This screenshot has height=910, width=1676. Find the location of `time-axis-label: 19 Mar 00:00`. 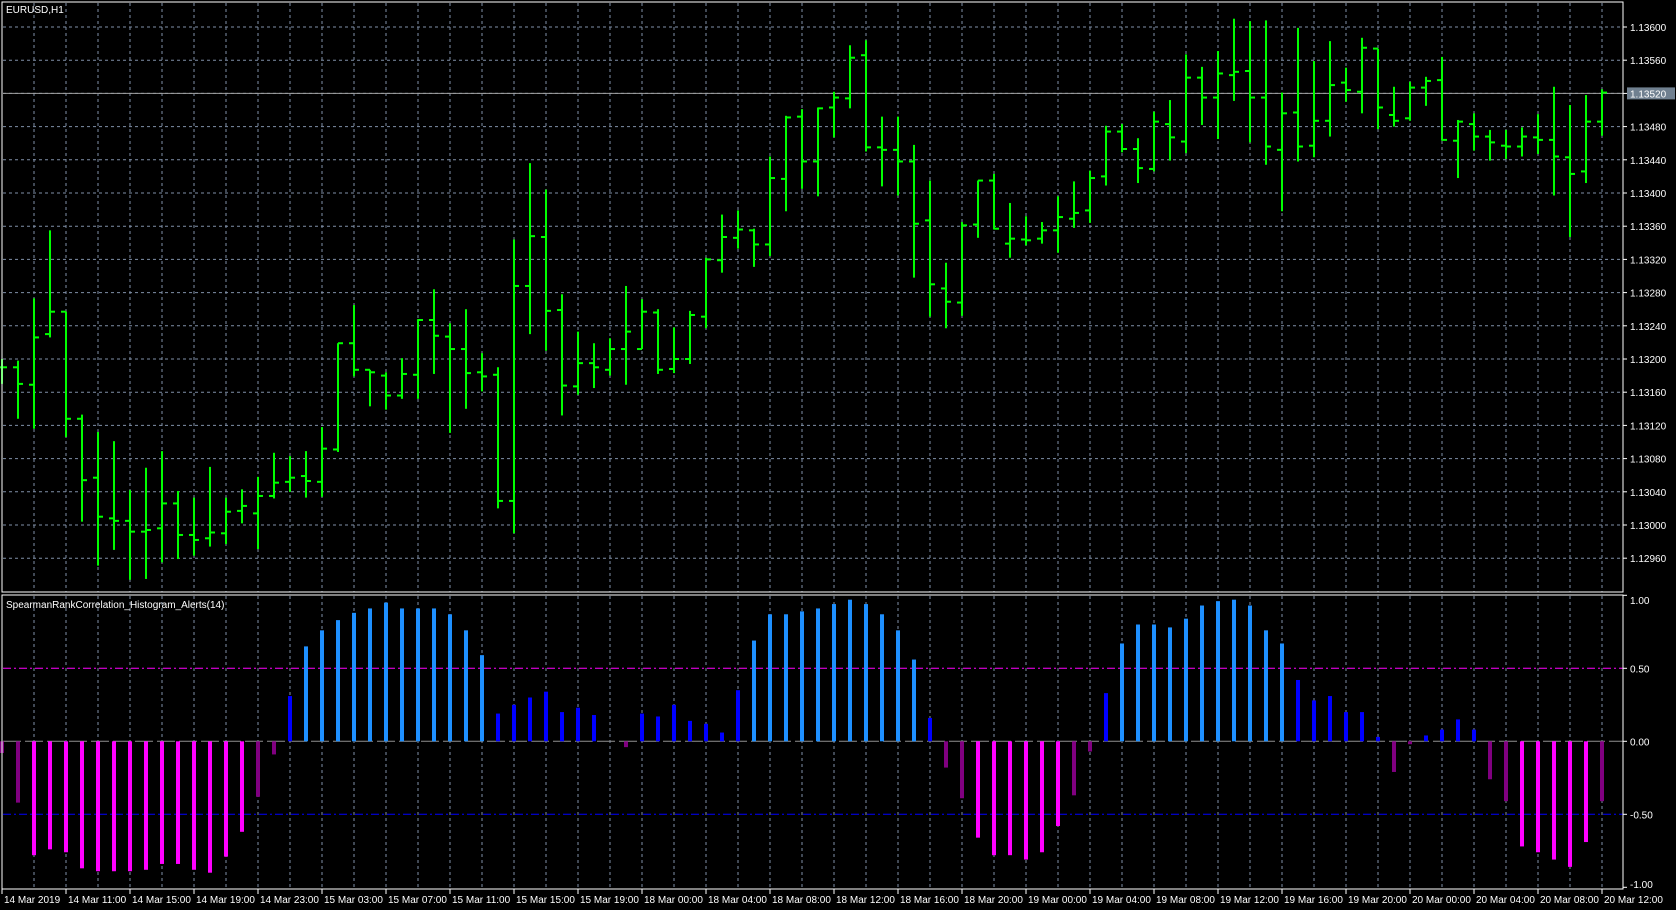

time-axis-label: 19 Mar 00:00 is located at coordinates (1057, 900).